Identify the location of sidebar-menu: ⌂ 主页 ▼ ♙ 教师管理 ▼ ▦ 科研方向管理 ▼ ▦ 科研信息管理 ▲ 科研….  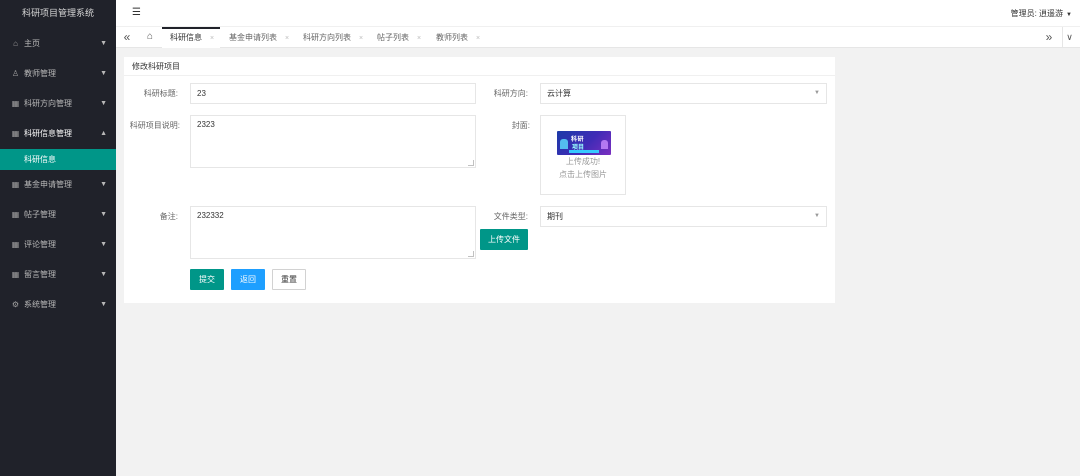
(58, 174).